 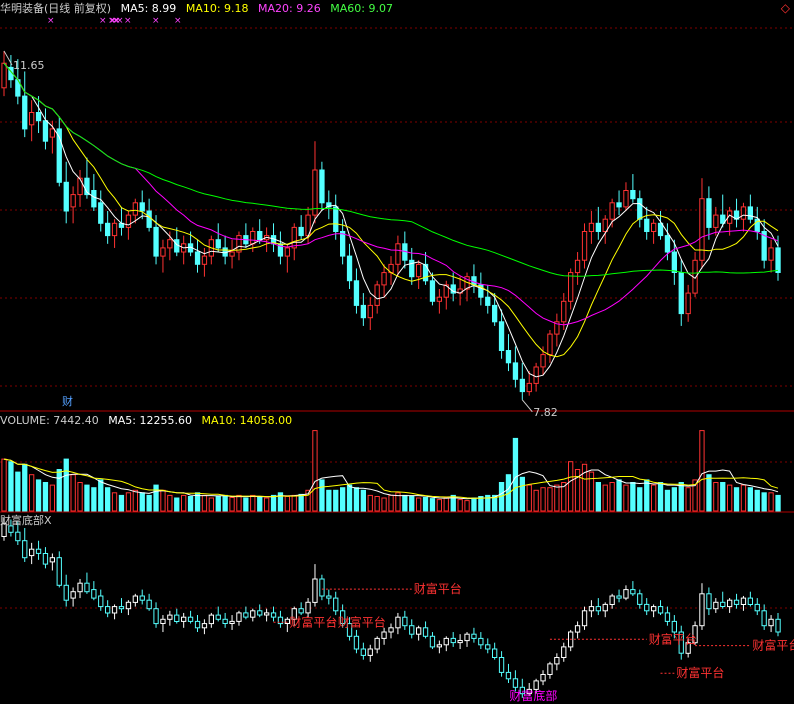 What do you see at coordinates (785, 8) in the screenshot?
I see `diamond-icon: ◇` at bounding box center [785, 8].